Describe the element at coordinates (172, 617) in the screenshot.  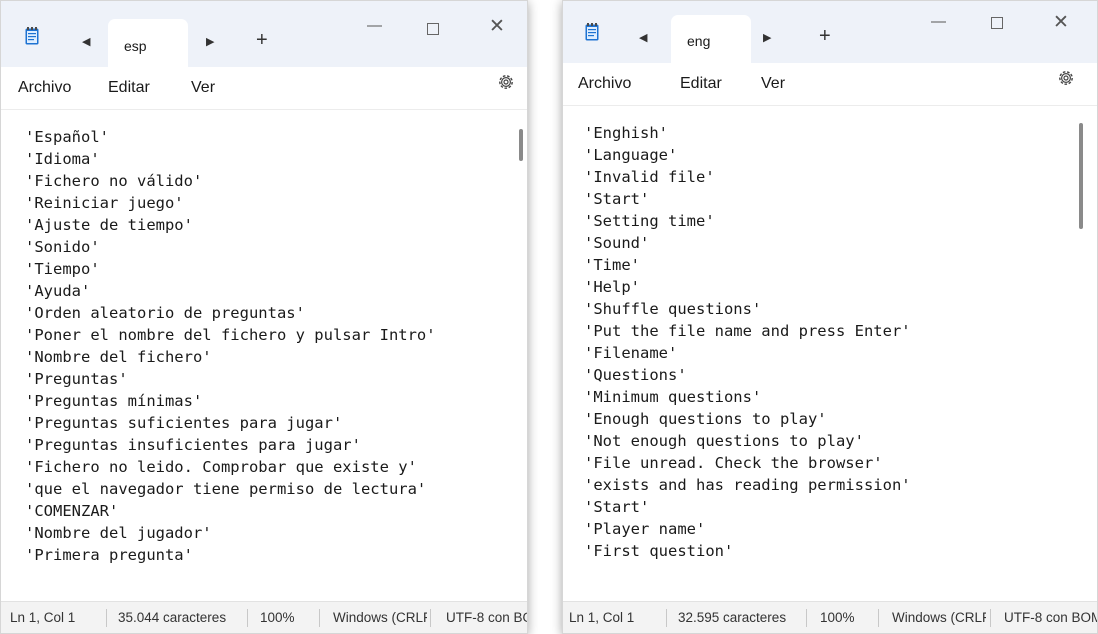
I see `status-char-count: 35.044 caracteres` at that location.